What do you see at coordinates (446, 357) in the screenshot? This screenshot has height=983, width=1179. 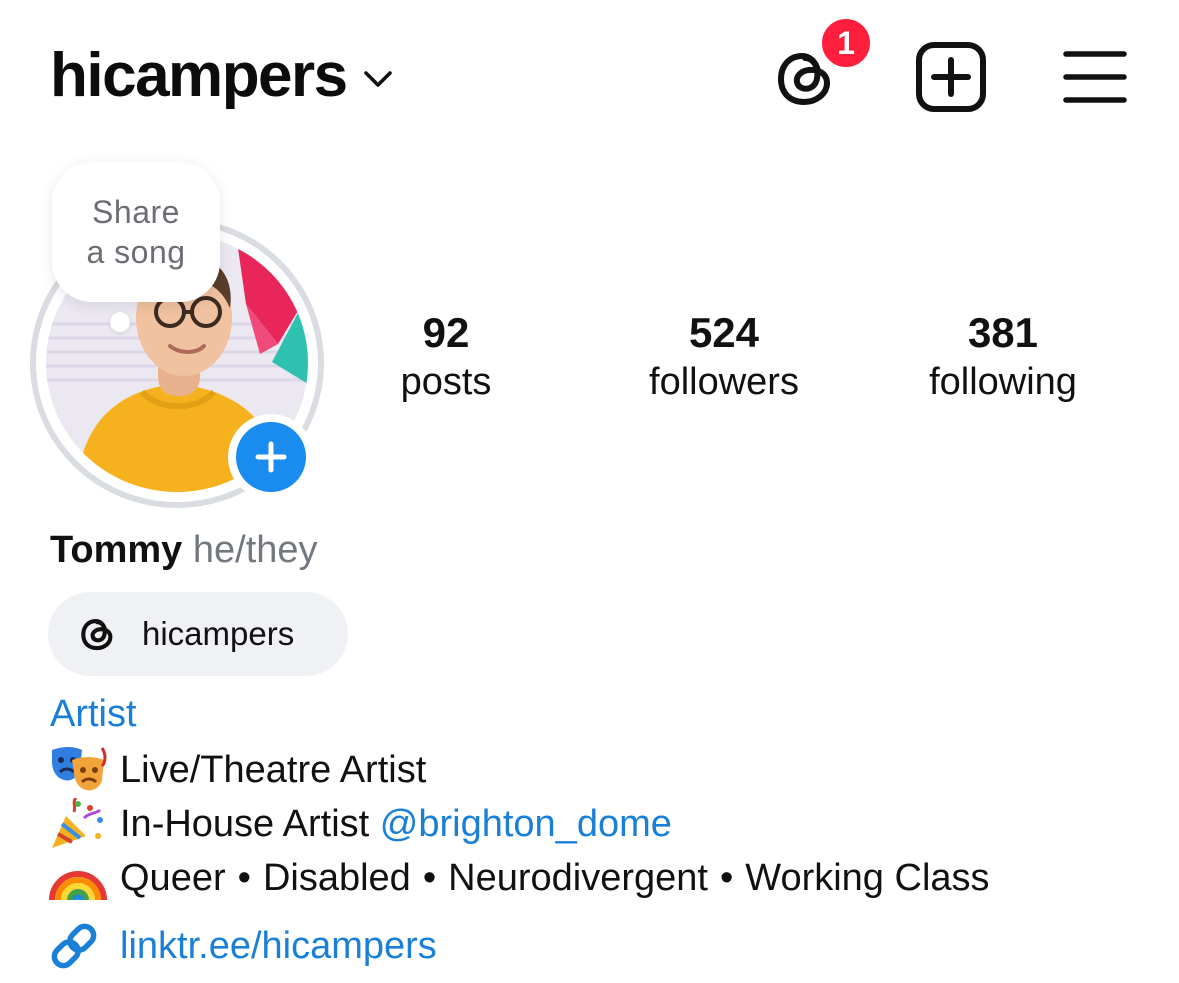 I see `posts-stat: 92 posts` at bounding box center [446, 357].